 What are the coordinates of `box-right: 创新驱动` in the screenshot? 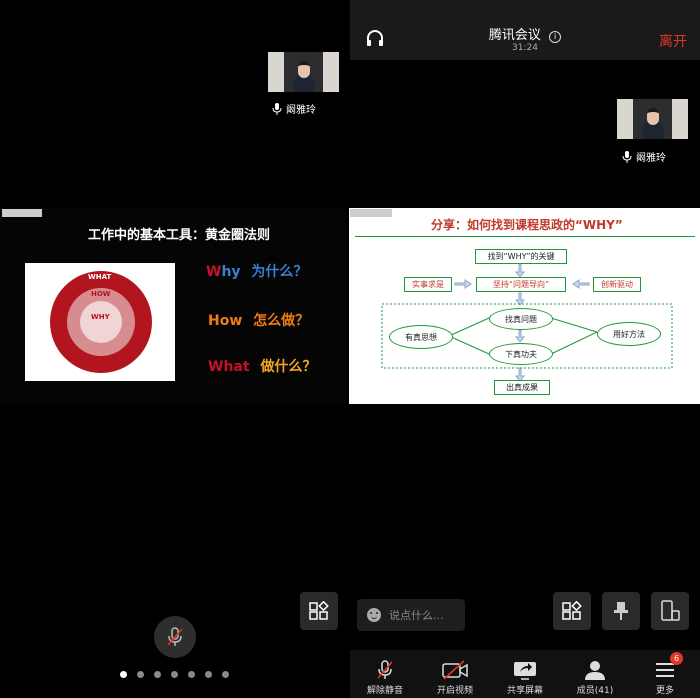 It's located at (617, 284).